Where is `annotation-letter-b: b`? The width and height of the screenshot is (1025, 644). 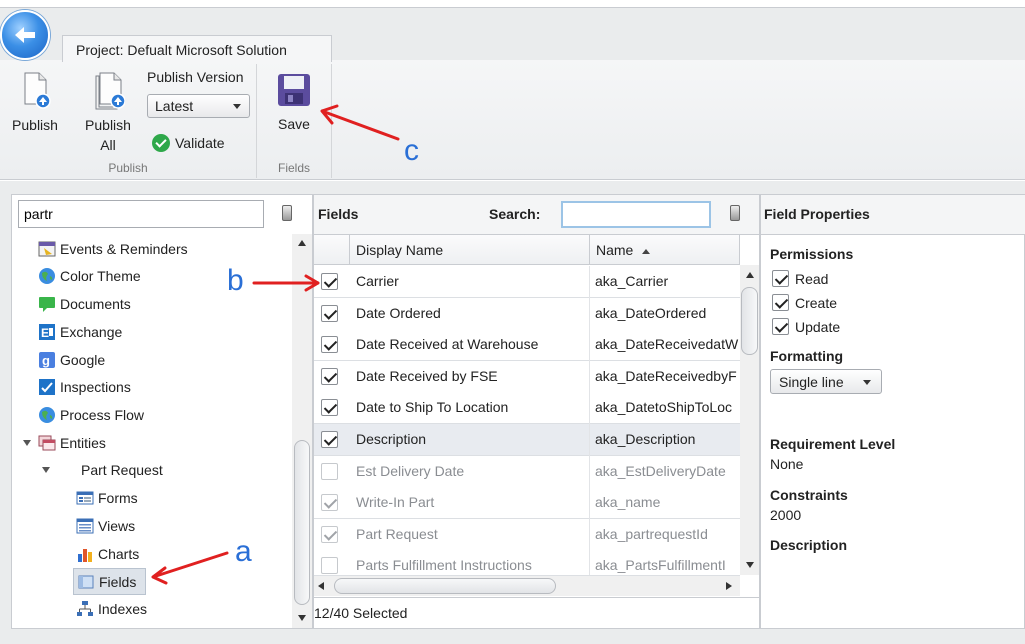
annotation-letter-b: b is located at coordinates (235, 280).